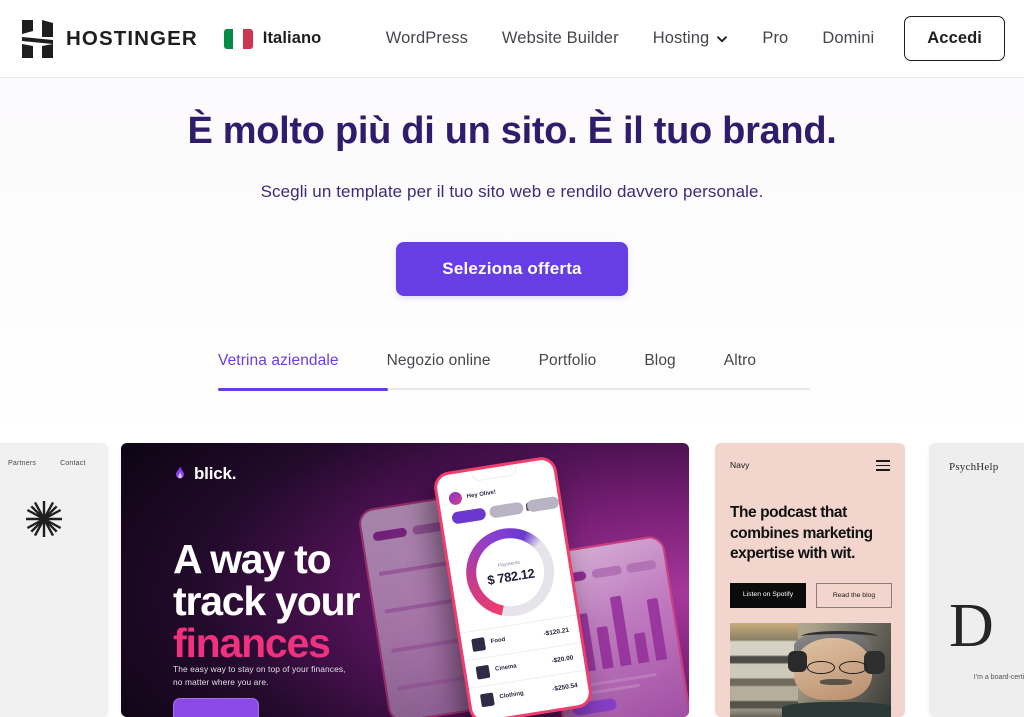  What do you see at coordinates (303, 389) in the screenshot?
I see `tab-active-indicator` at bounding box center [303, 389].